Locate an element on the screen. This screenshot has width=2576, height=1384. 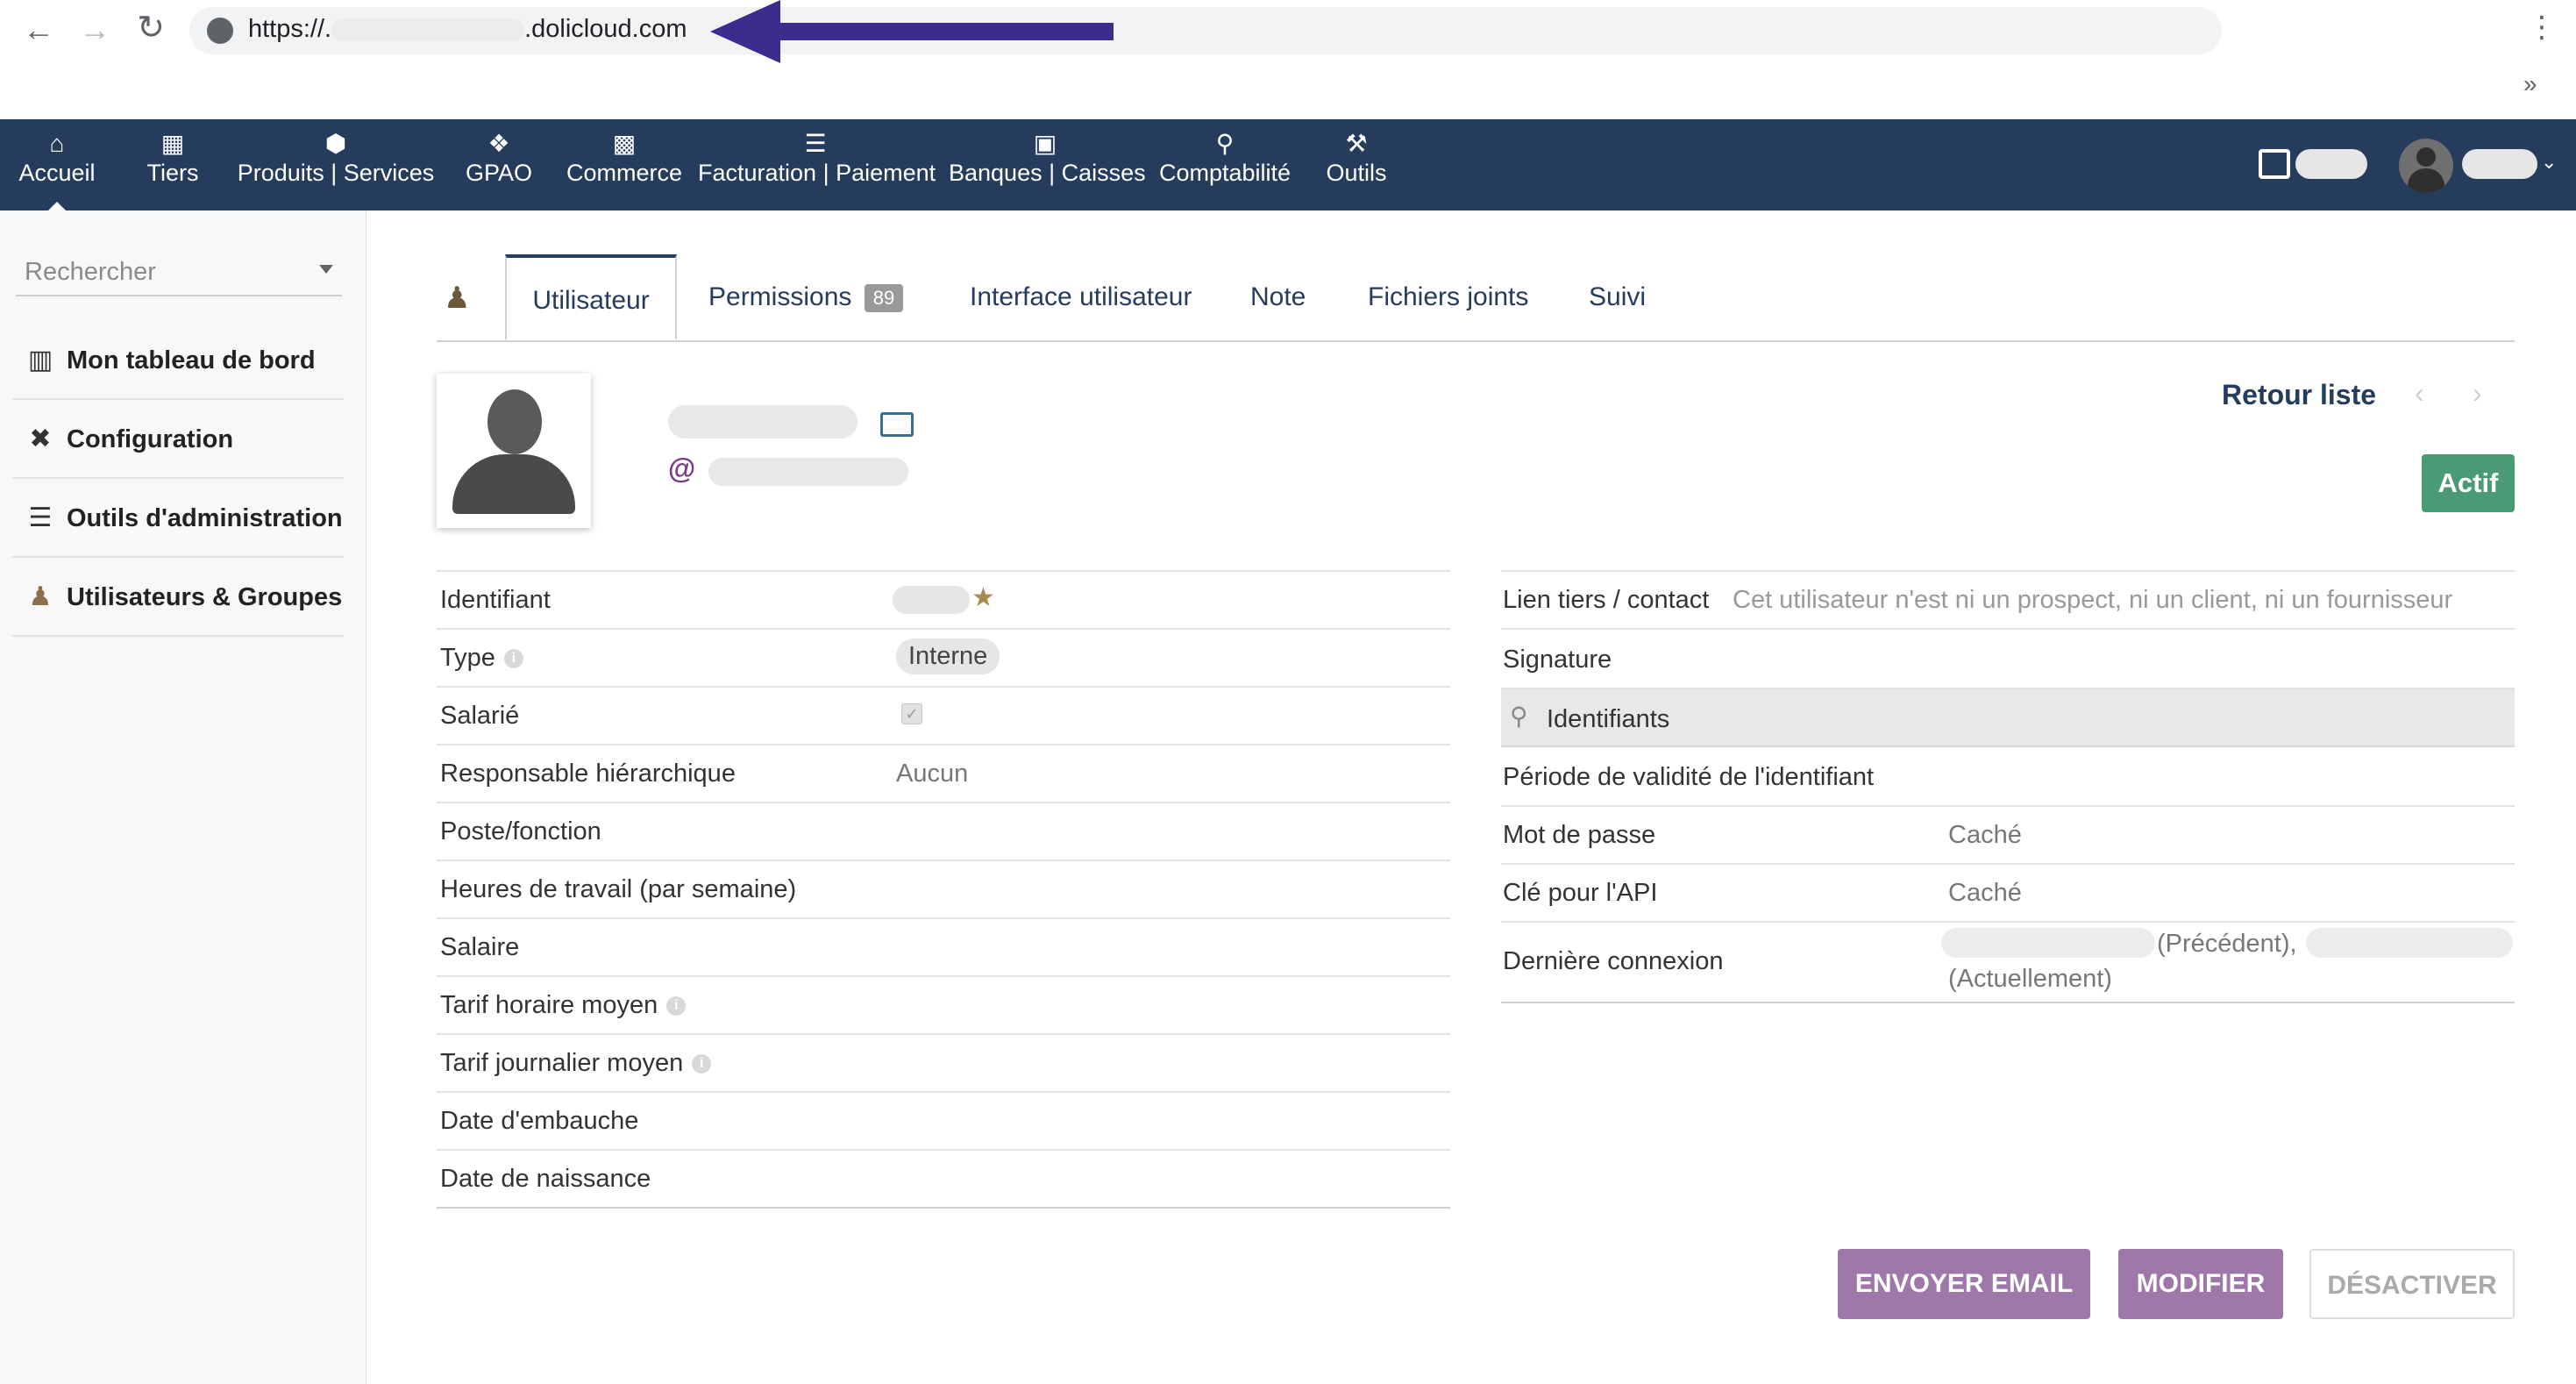
deactivate-button: DÉSACTIVER is located at coordinates (2412, 1284).